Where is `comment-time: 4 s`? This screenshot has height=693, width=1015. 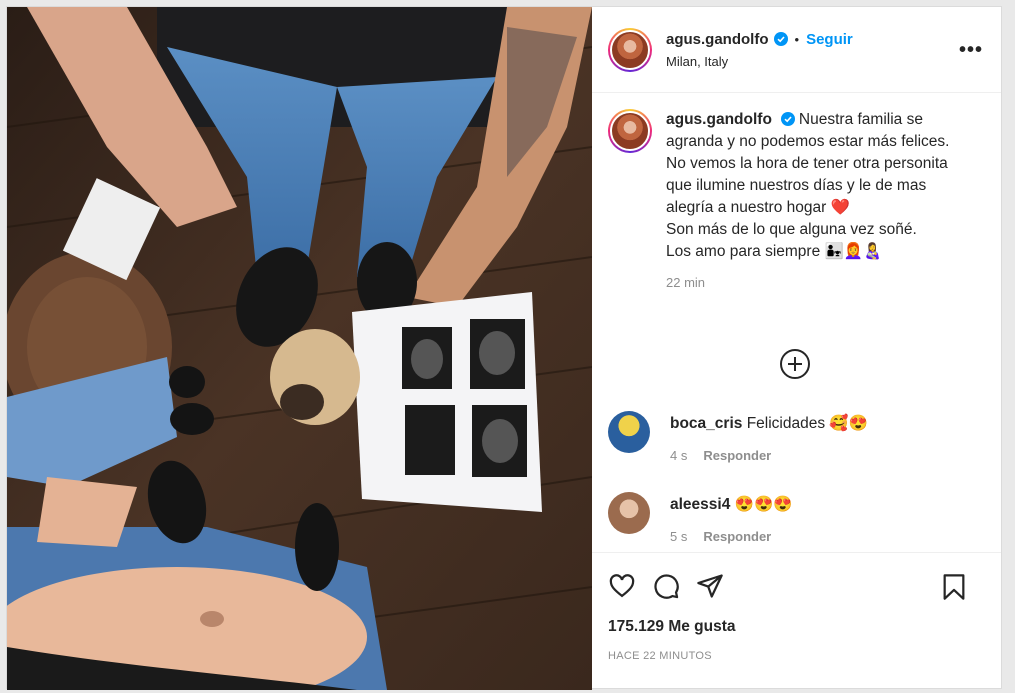 comment-time: 4 s is located at coordinates (679, 455).